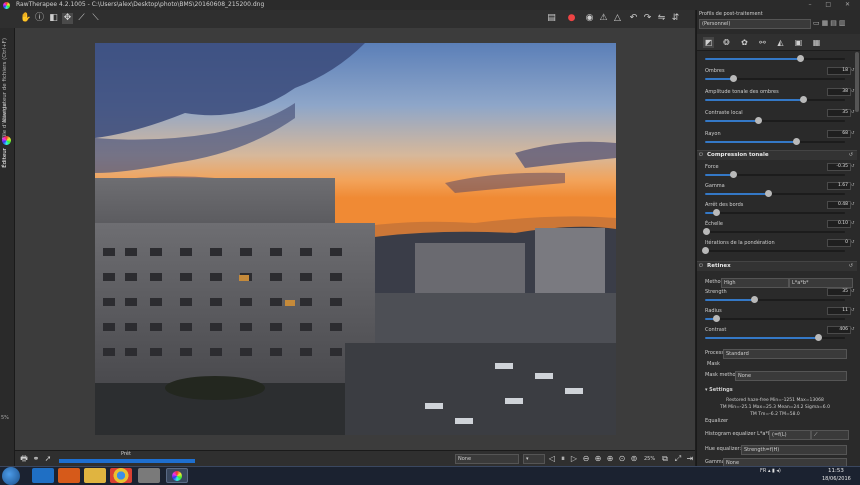 This screenshot has width=860, height=485. I want to click on zoom-in-icon: ⊕, so click(610, 459).